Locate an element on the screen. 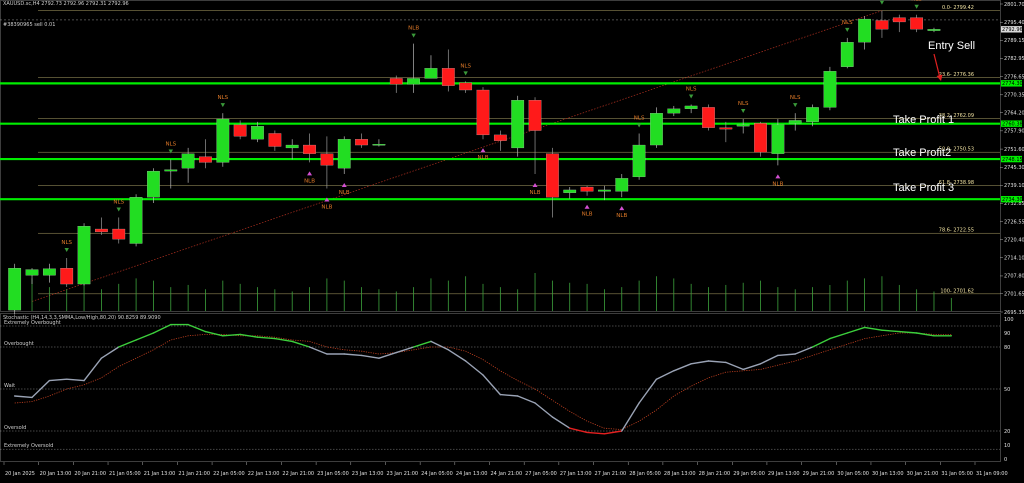 Image resolution: width=1024 pixels, height=483 pixels. take-profit-3-label: Take Profit 3 is located at coordinates (924, 188).